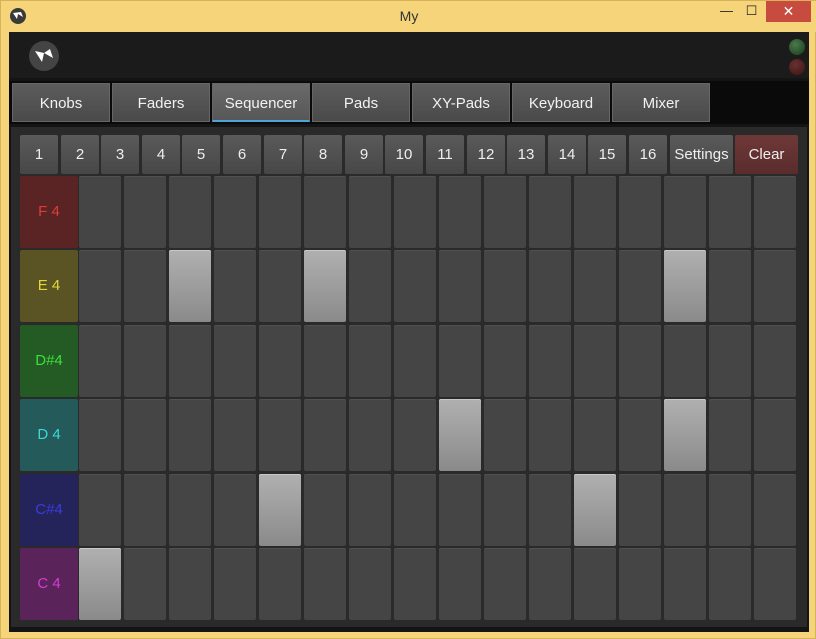 This screenshot has width=816, height=639. What do you see at coordinates (701, 154) in the screenshot?
I see `settings-button: Settings` at bounding box center [701, 154].